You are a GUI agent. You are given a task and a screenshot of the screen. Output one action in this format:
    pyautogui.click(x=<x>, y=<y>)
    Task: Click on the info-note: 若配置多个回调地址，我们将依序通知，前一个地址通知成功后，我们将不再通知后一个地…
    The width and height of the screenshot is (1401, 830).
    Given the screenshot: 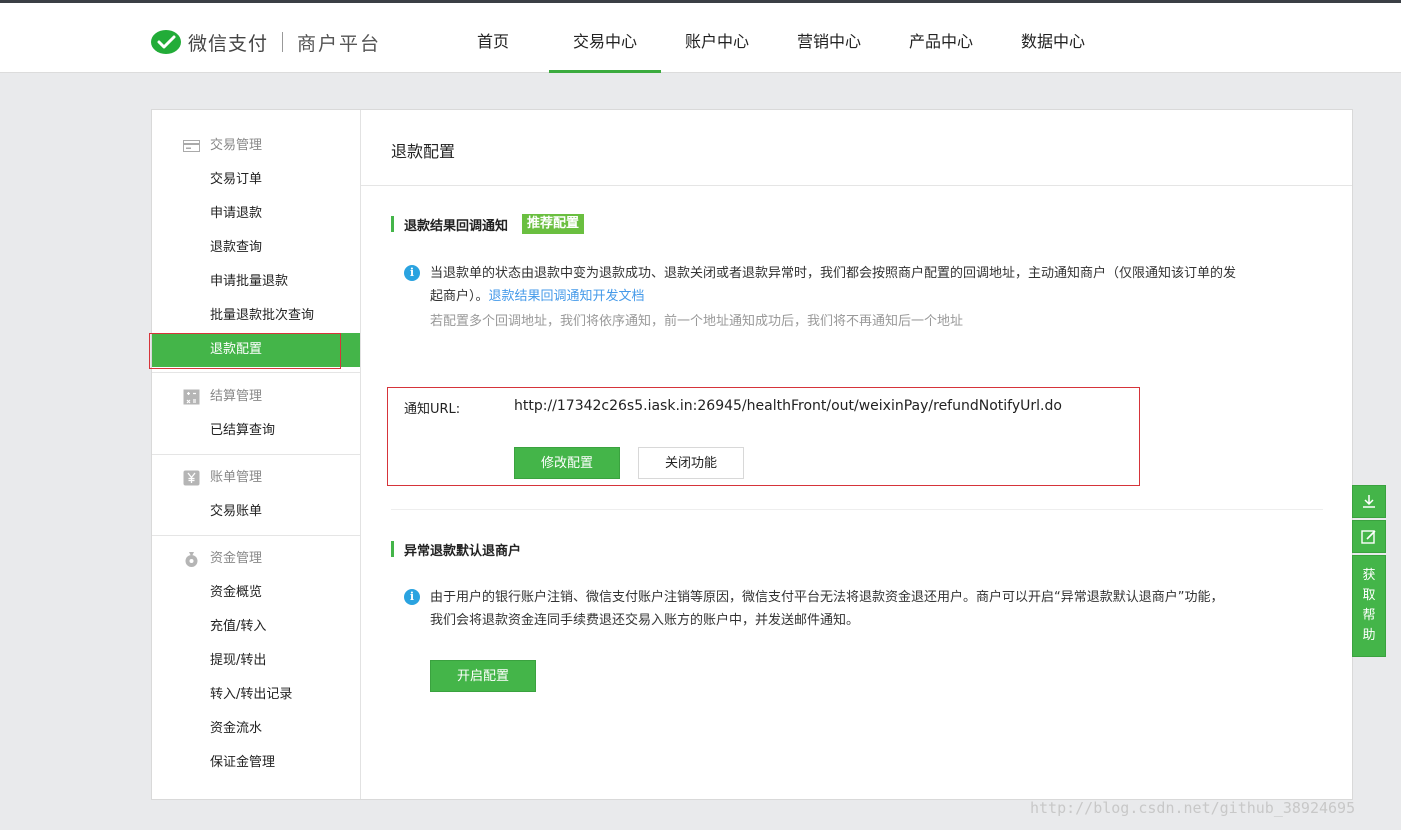 What is the action you would take?
    pyautogui.click(x=697, y=321)
    